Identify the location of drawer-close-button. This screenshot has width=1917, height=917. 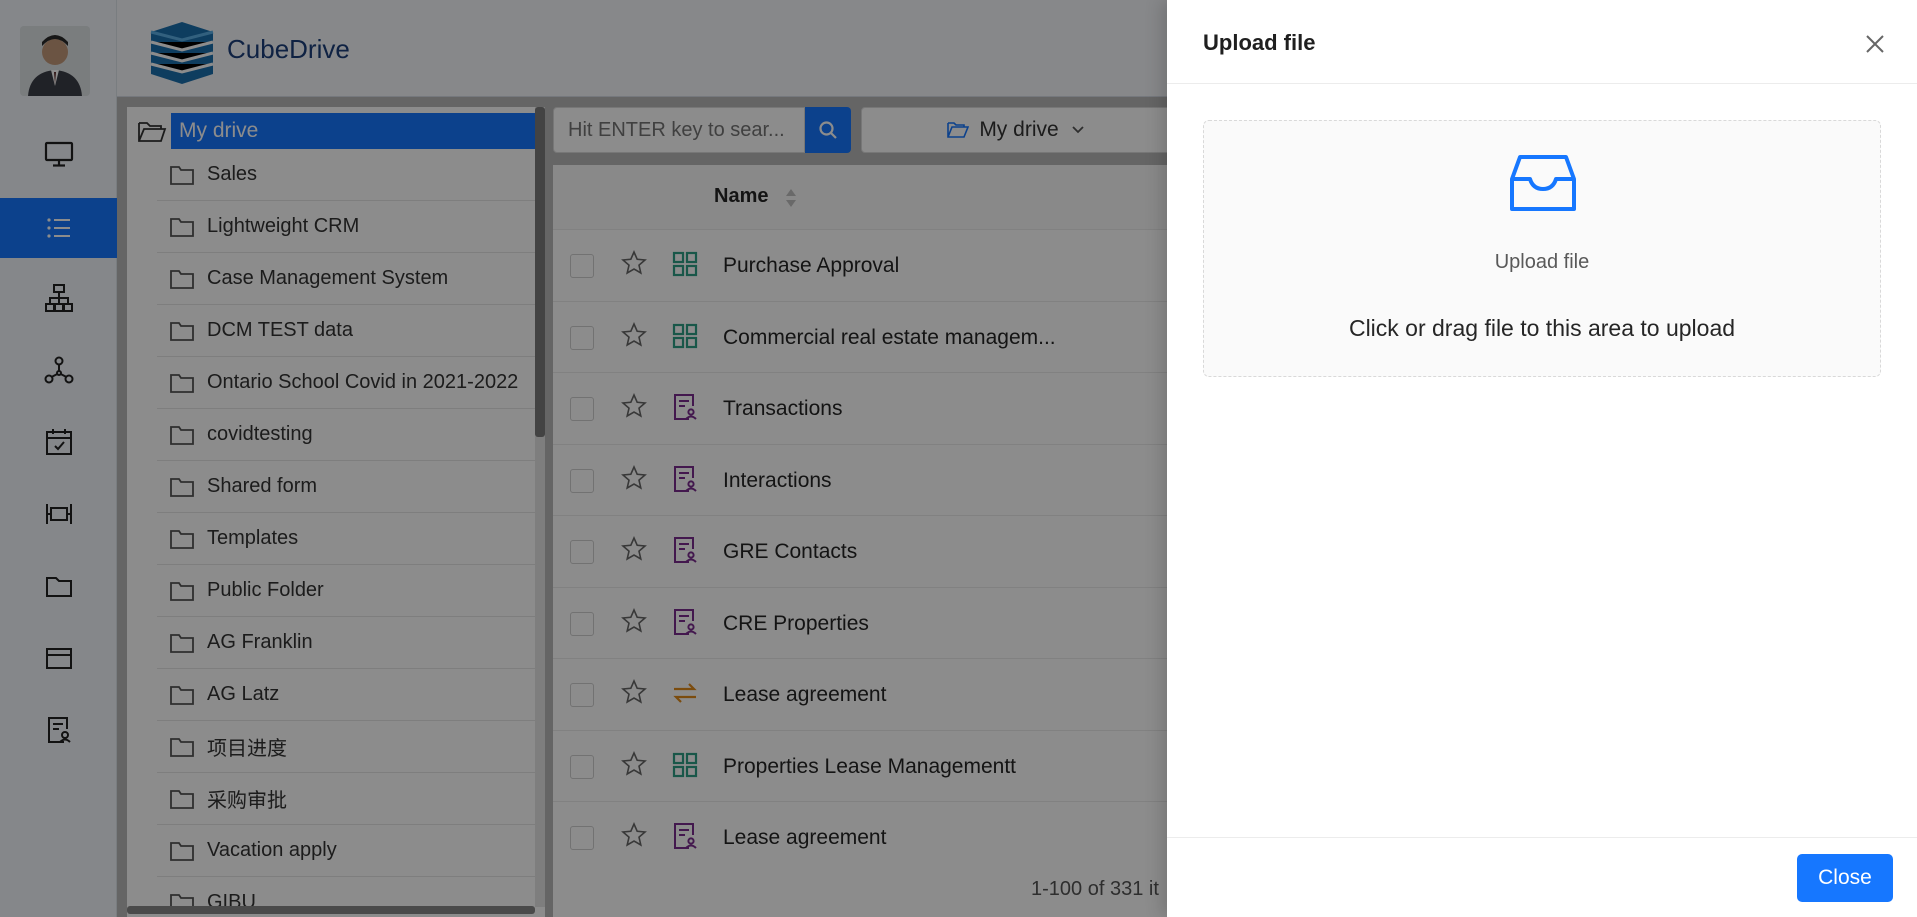
(1875, 44).